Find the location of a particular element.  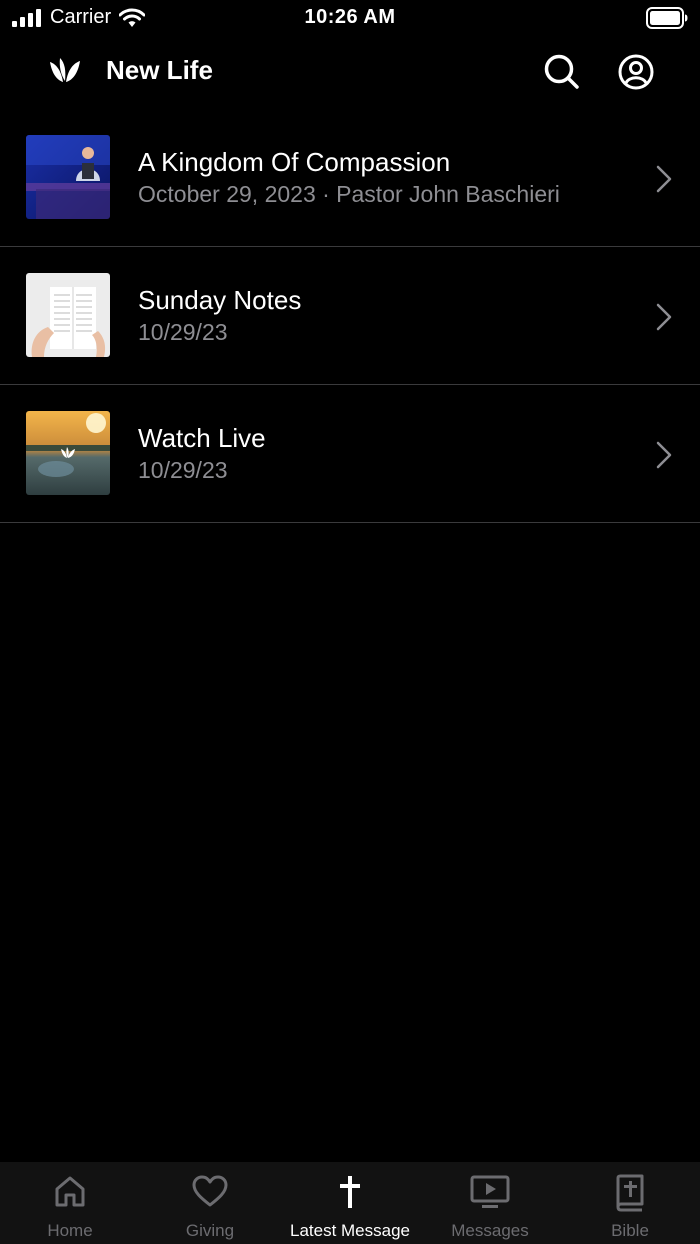

item-title: Watch Live is located at coordinates (202, 438).